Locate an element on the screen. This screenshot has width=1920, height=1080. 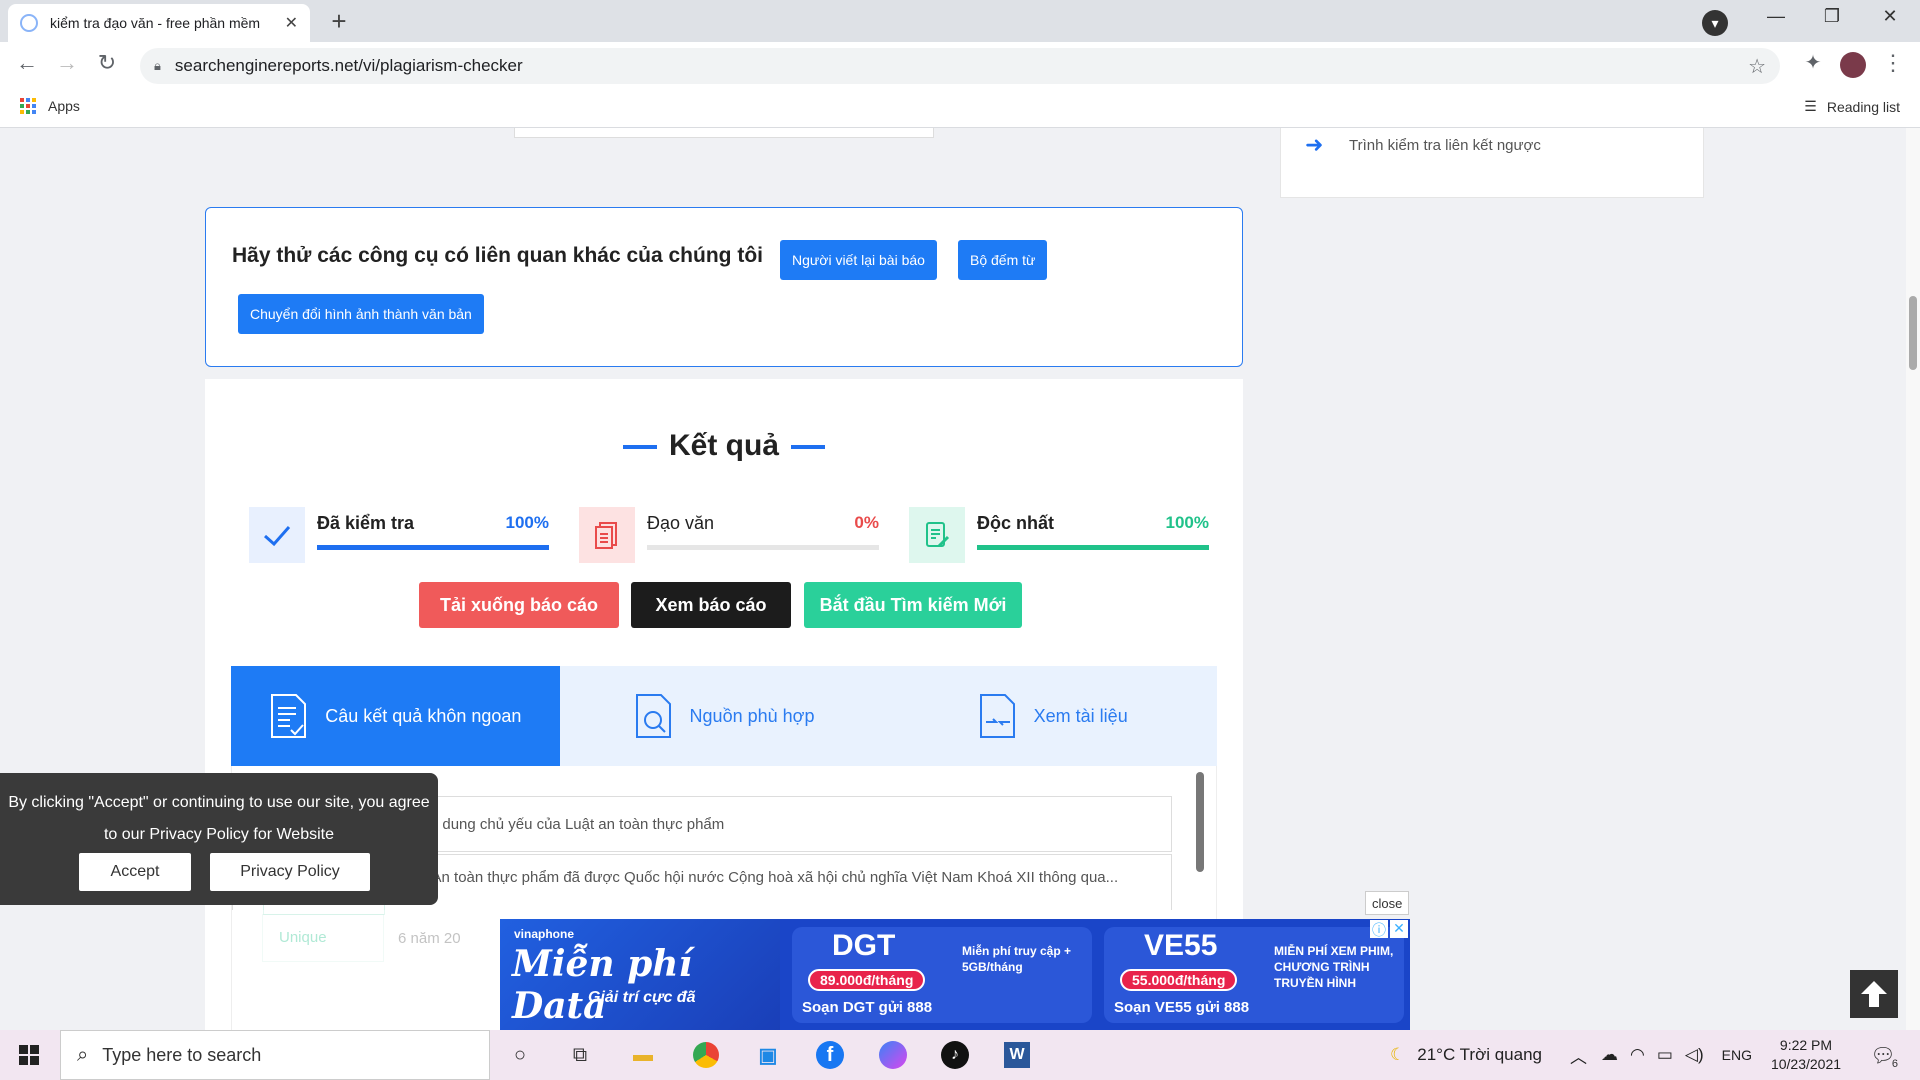
document-check-icon is located at coordinates (289, 716).